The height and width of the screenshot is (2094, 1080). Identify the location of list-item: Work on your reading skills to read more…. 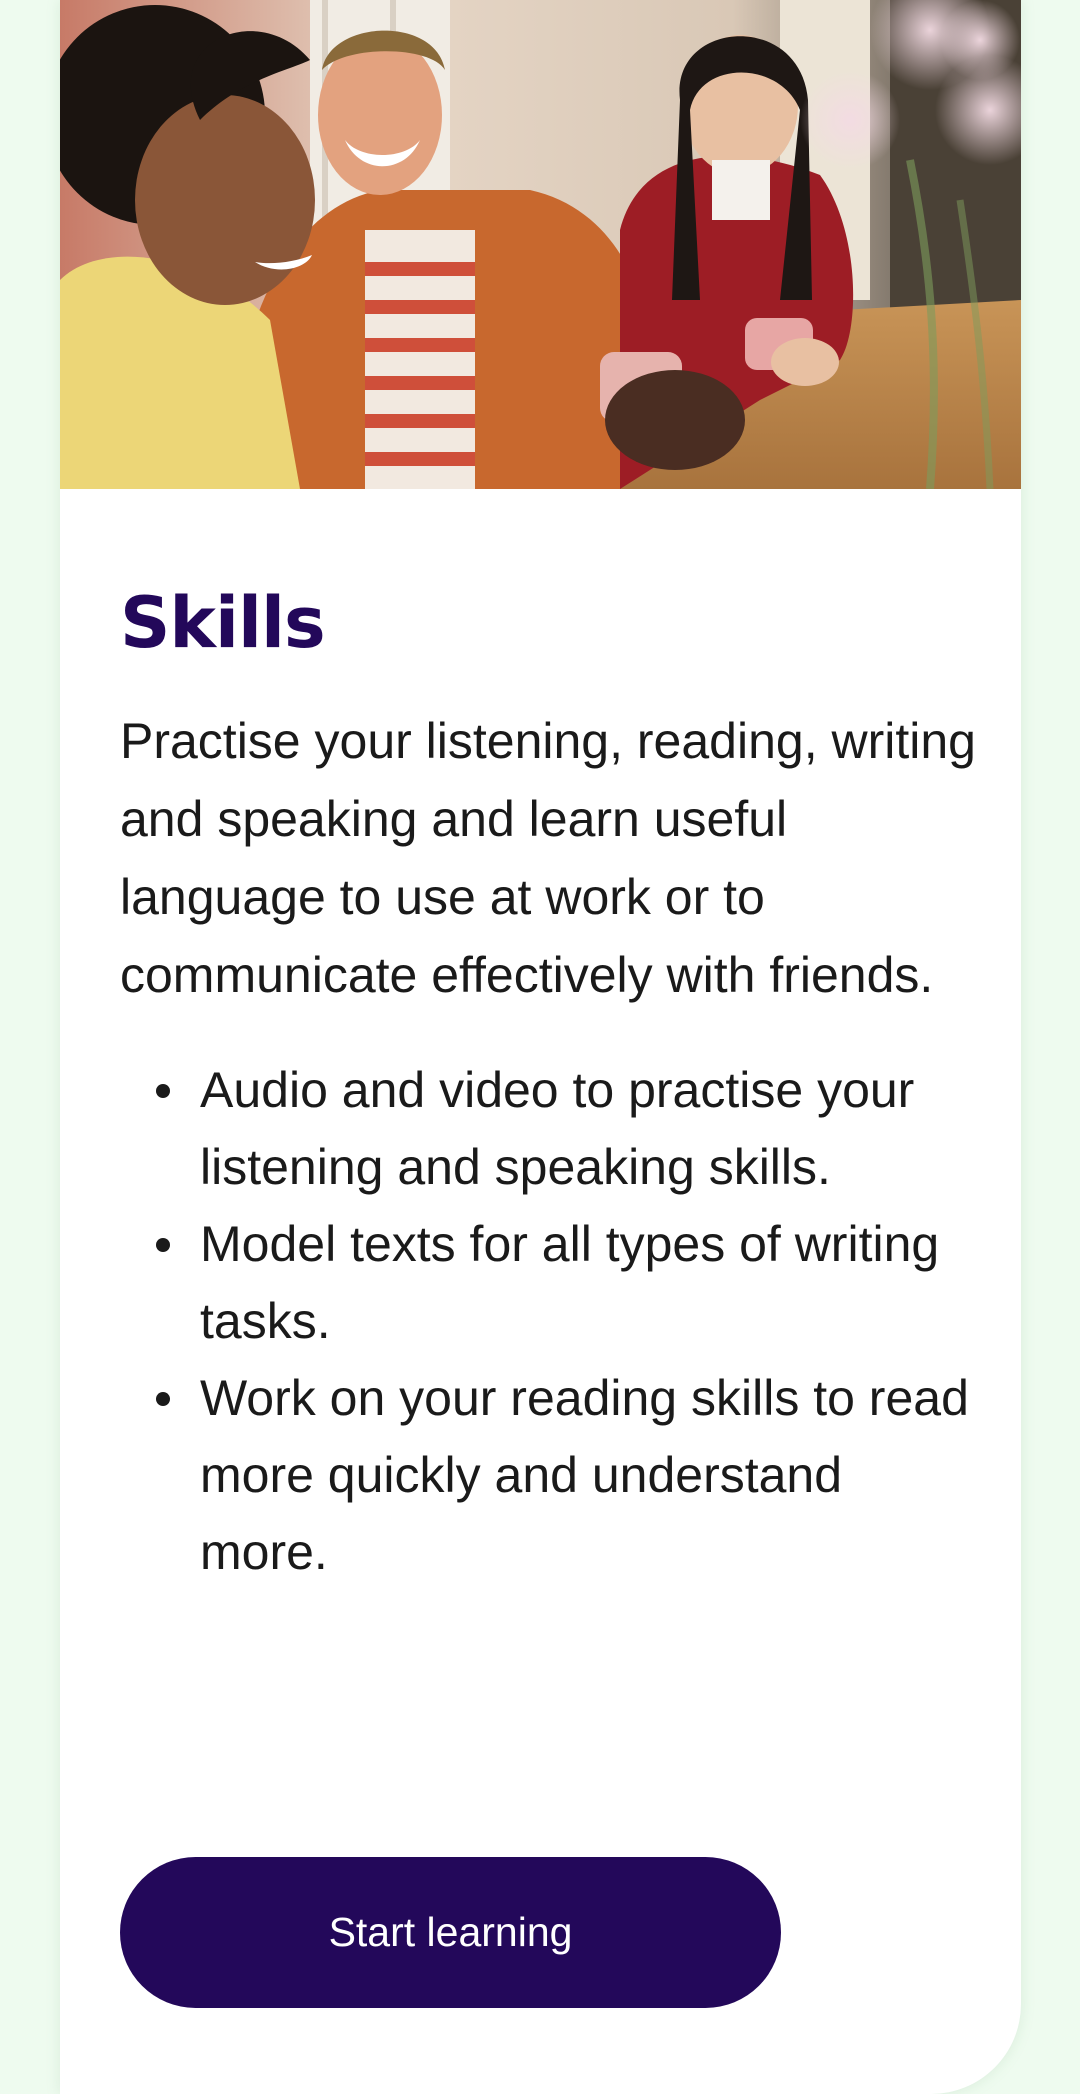
(568, 1475).